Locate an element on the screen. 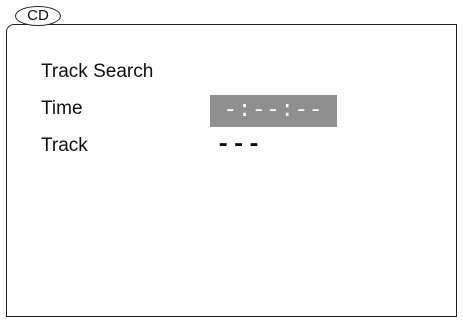 The image size is (463, 322). track-label: Track is located at coordinates (64, 145).